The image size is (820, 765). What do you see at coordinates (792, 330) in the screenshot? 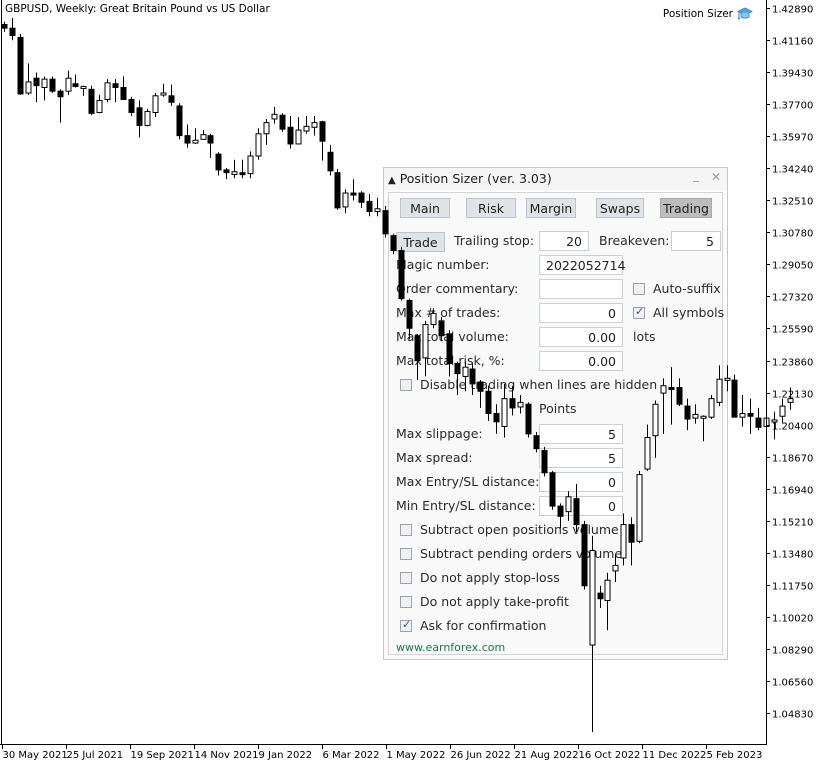
I see `y-tick-label: 1.25590` at bounding box center [792, 330].